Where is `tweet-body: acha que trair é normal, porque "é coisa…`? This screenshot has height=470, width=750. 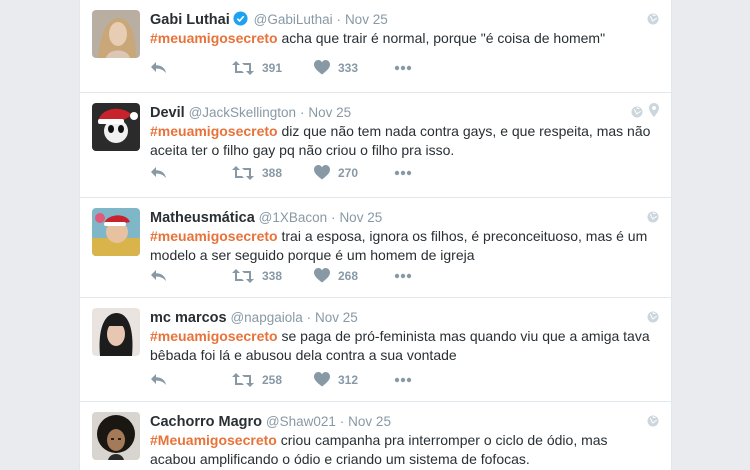 tweet-body: acha que trair é normal, porque "é coisa… is located at coordinates (441, 38).